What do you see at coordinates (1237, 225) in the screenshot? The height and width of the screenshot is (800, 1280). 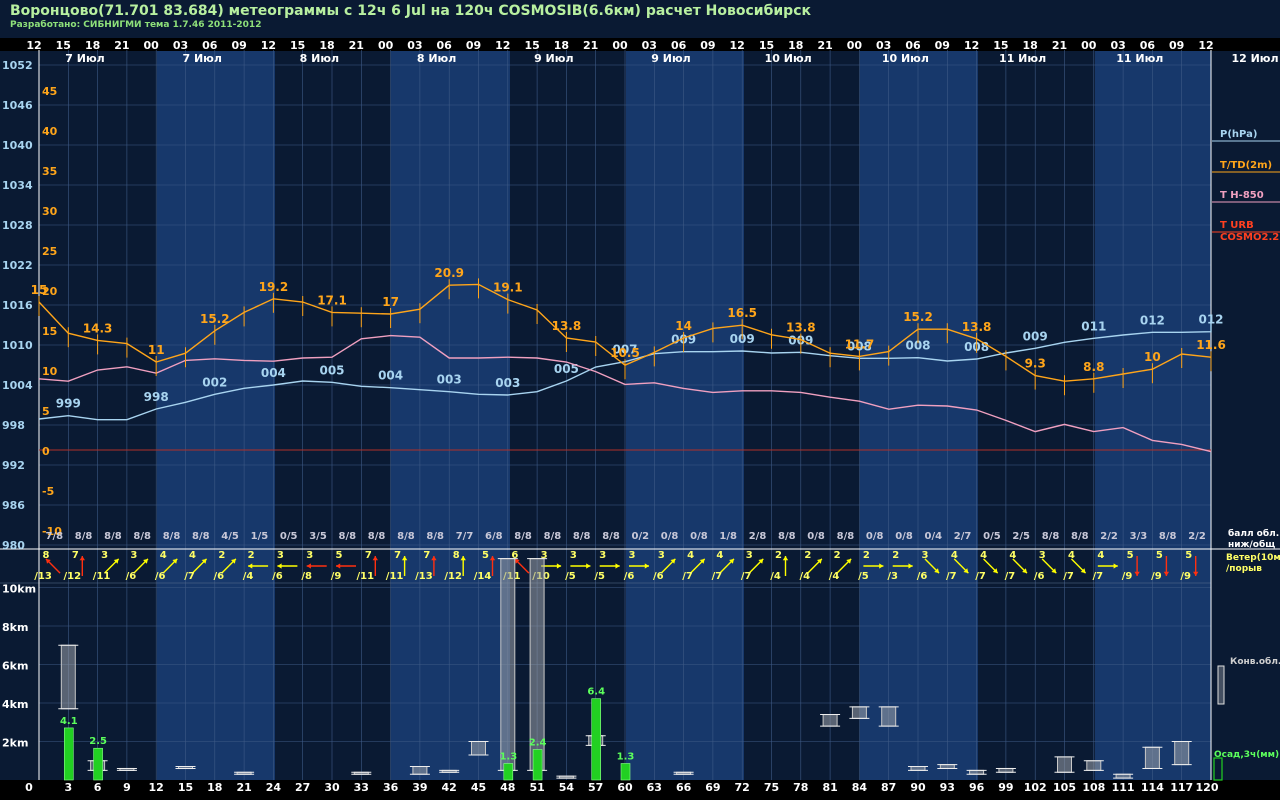 I see `legend-entry: T URB` at bounding box center [1237, 225].